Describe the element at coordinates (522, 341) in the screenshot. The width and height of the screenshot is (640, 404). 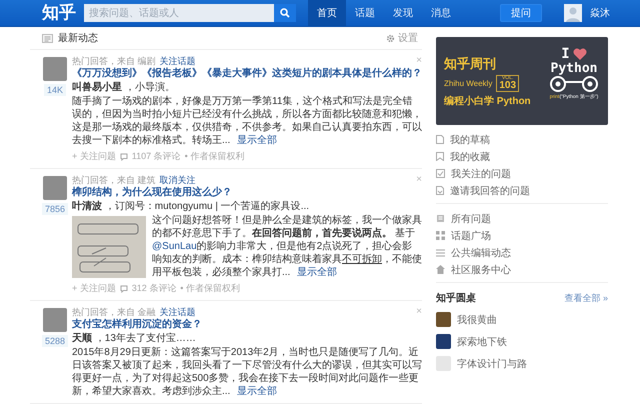
I see `roundtable-link: 探索地下铁` at that location.